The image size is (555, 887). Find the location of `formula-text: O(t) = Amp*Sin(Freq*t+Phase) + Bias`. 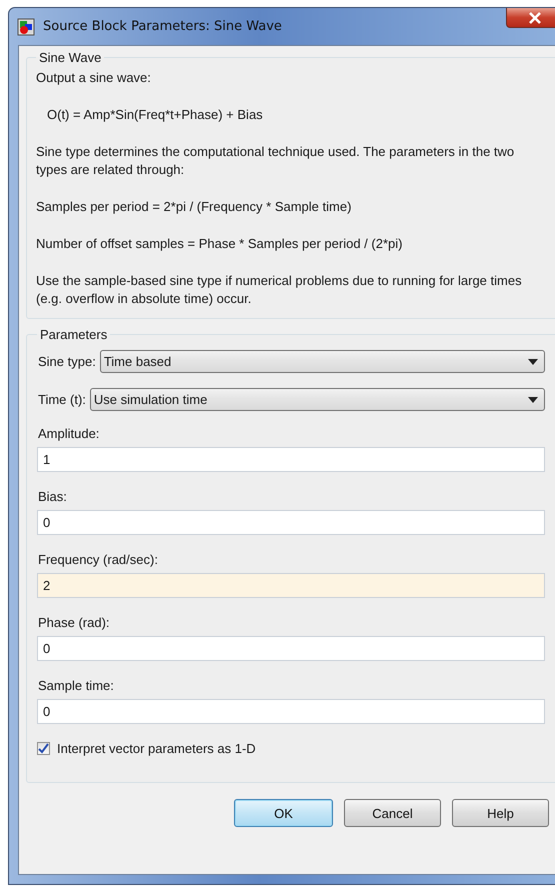

formula-text: O(t) = Amp*Sin(Freq*t+Phase) + Bias is located at coordinates (155, 115).